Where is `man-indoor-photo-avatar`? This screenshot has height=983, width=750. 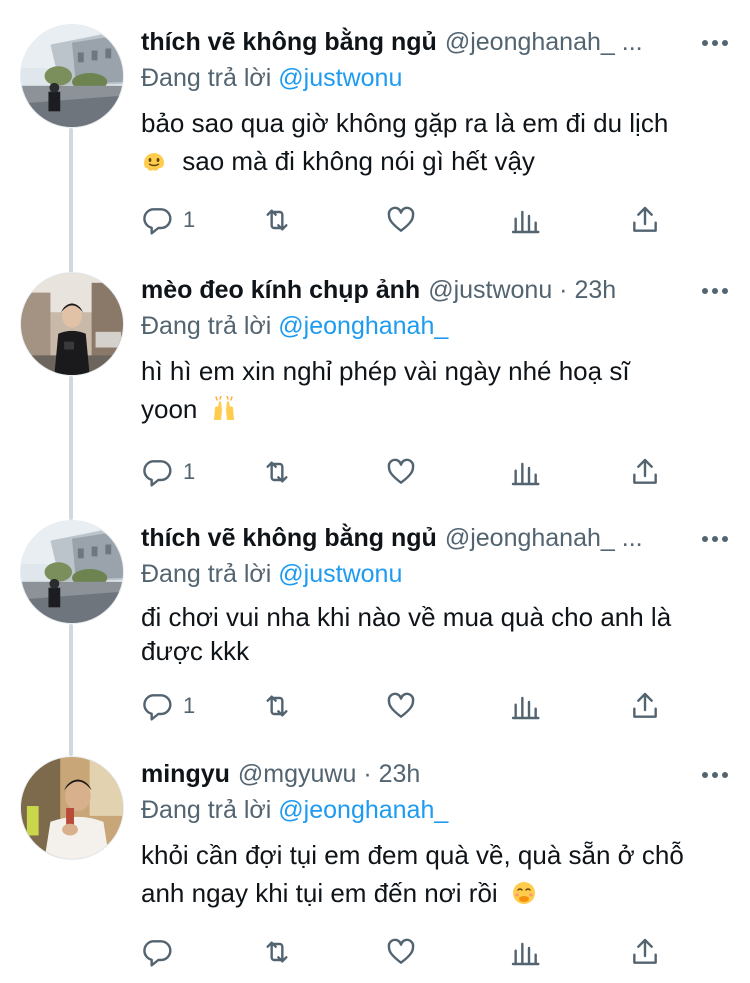
man-indoor-photo-avatar is located at coordinates (72, 808).